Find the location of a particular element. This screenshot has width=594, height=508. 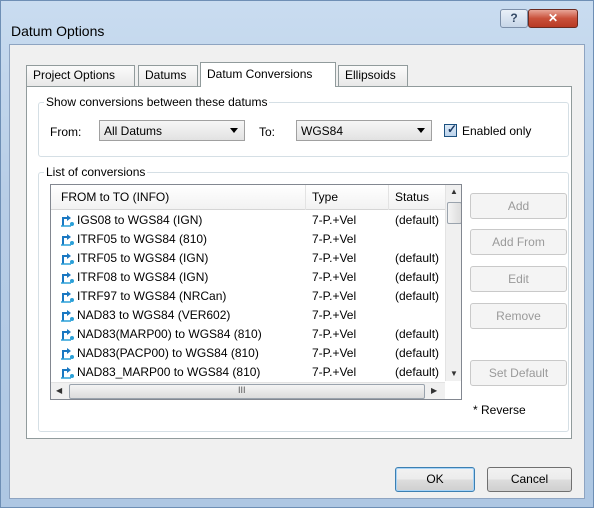

horizontal-scroll-thumb: III is located at coordinates (247, 391).